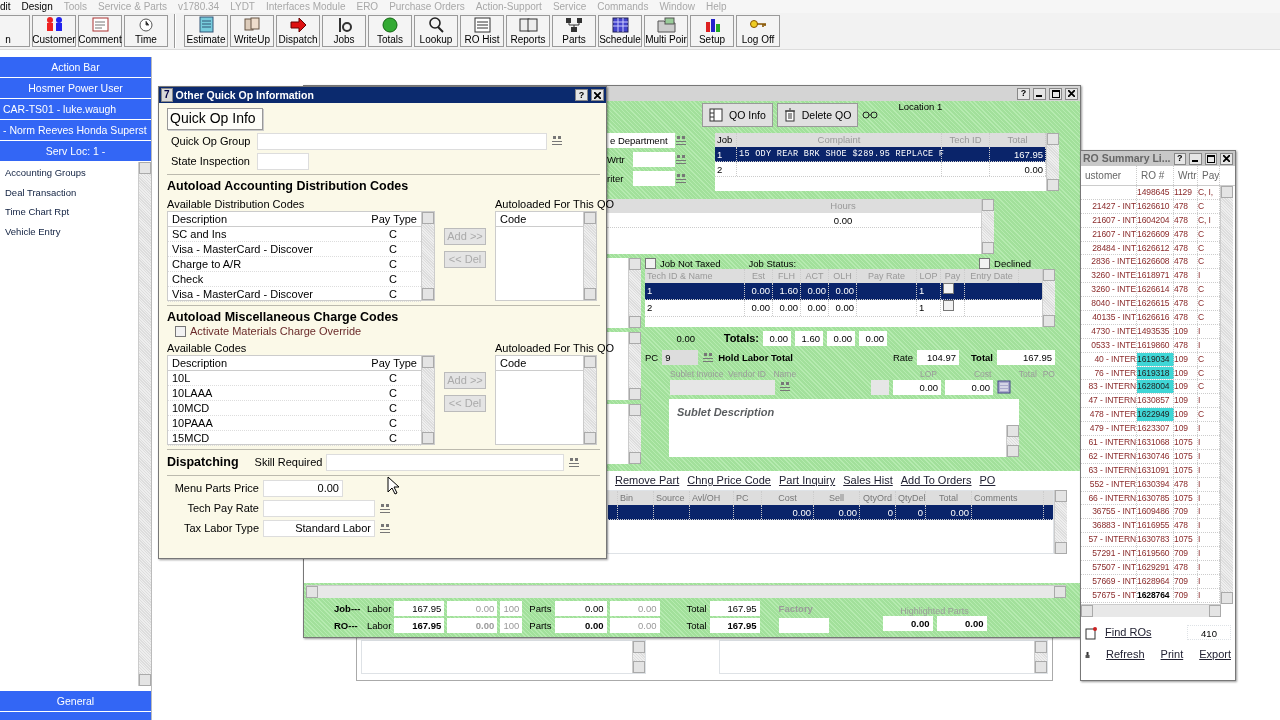 This screenshot has height=720, width=1280. What do you see at coordinates (5, 6) in the screenshot?
I see `menu-item: dit` at bounding box center [5, 6].